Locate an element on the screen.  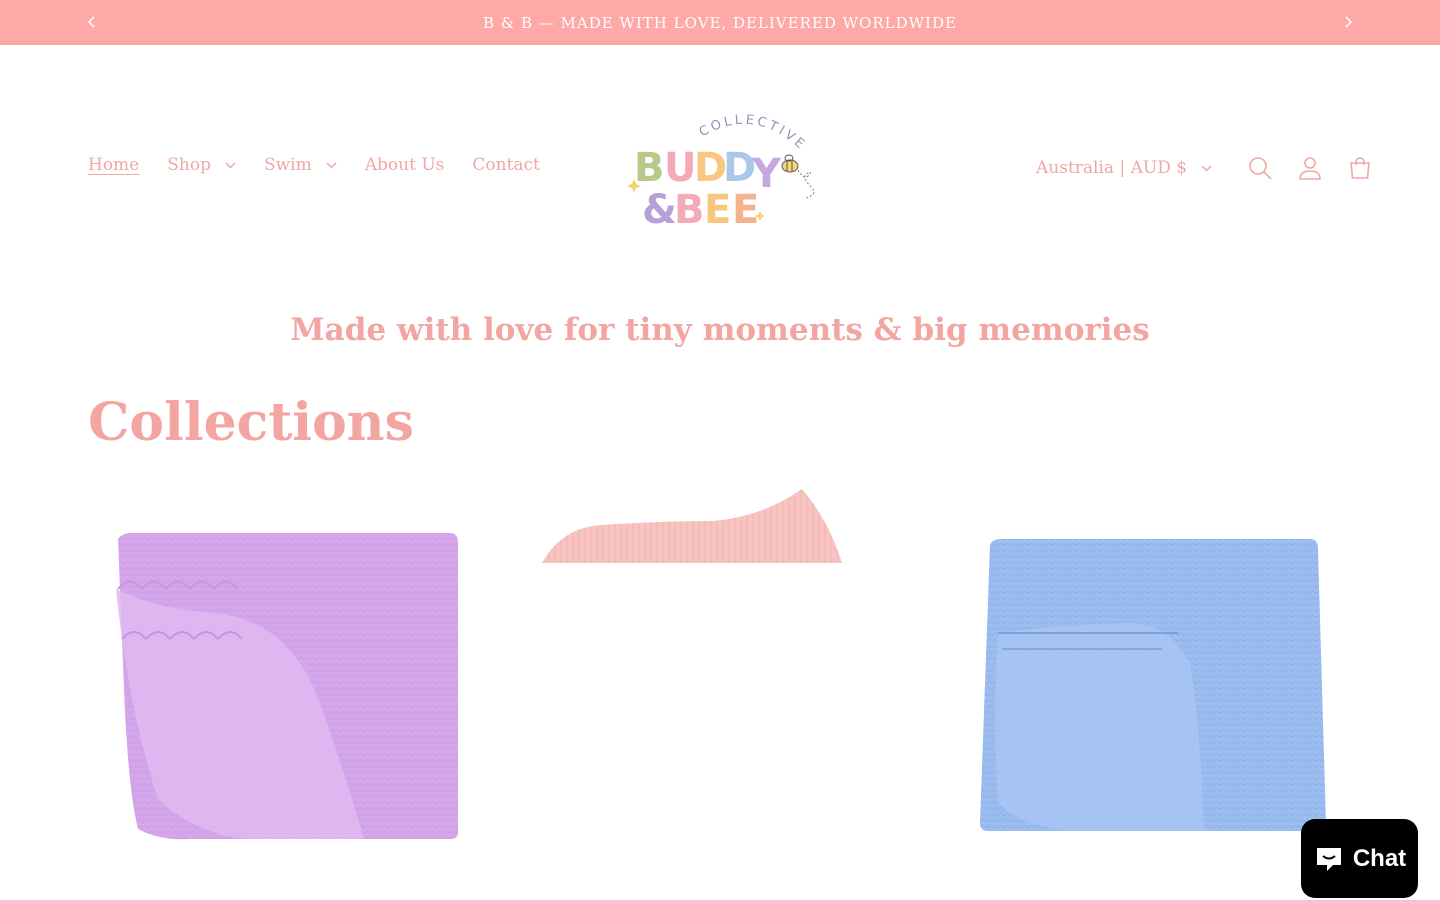
nav-item-label: About Us is located at coordinates (404, 165).